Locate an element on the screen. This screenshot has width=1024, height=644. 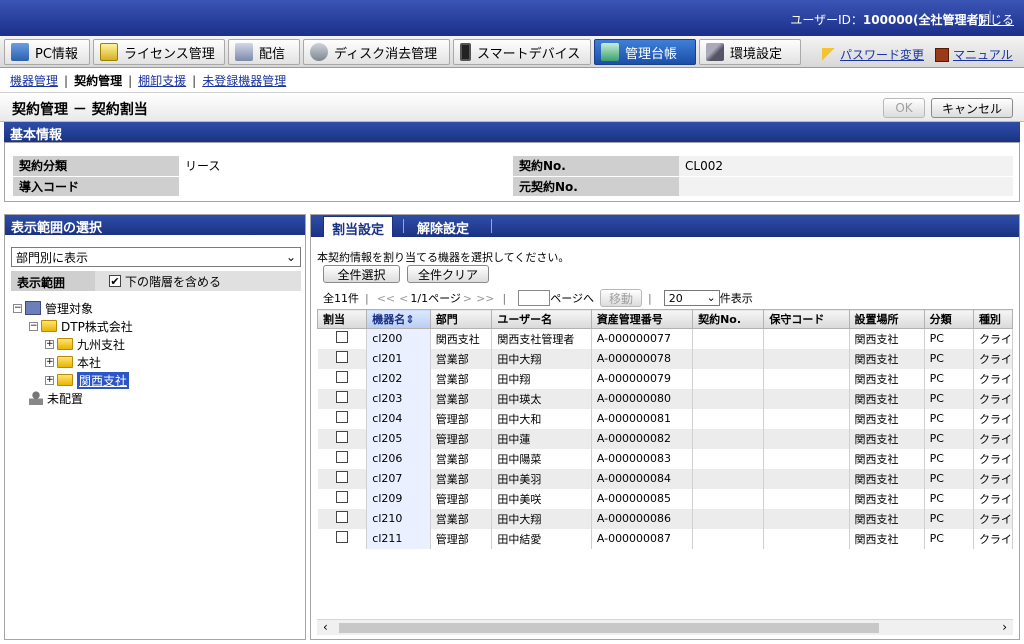
column-header-user-name: ユーザー名 is located at coordinates (541, 319).